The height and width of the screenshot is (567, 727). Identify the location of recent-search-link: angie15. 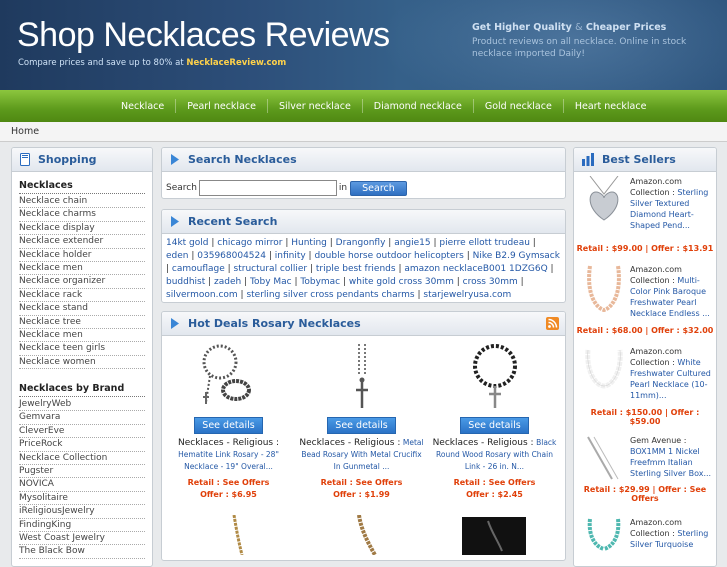
(412, 243).